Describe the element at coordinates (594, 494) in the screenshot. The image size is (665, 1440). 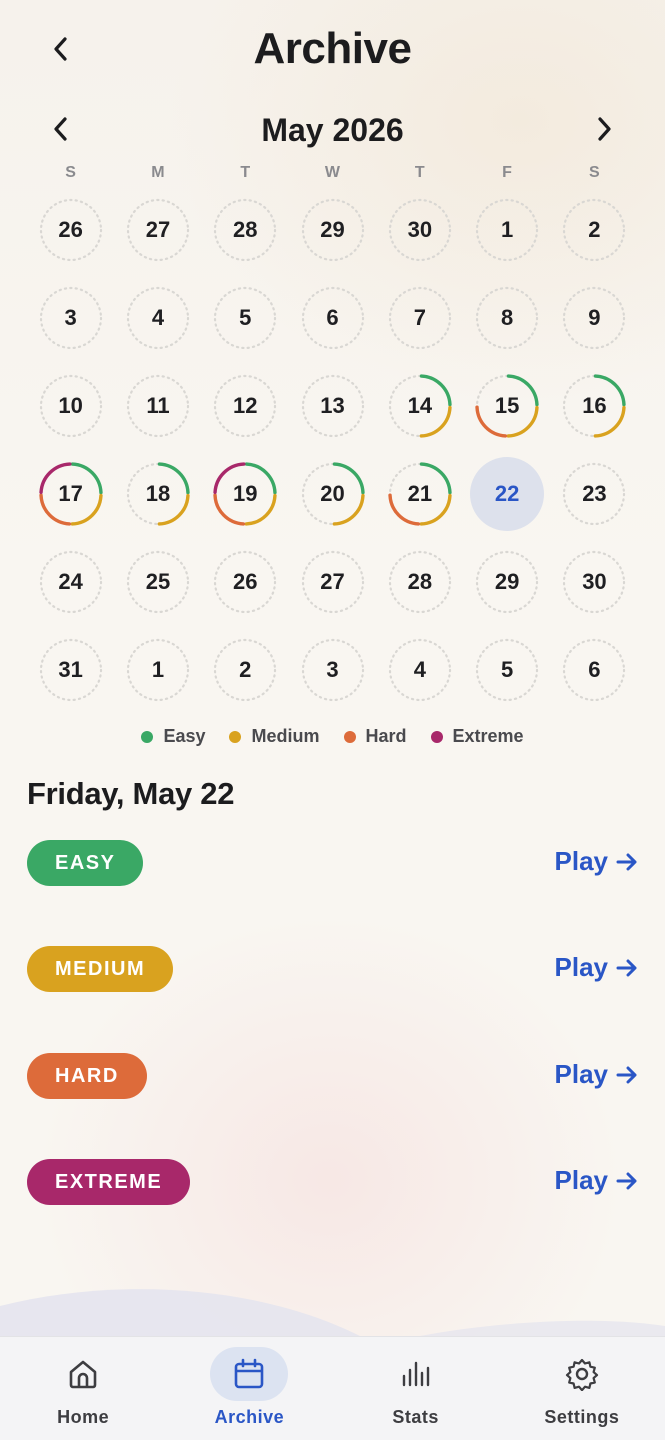
I see `calendar-day: 23` at that location.